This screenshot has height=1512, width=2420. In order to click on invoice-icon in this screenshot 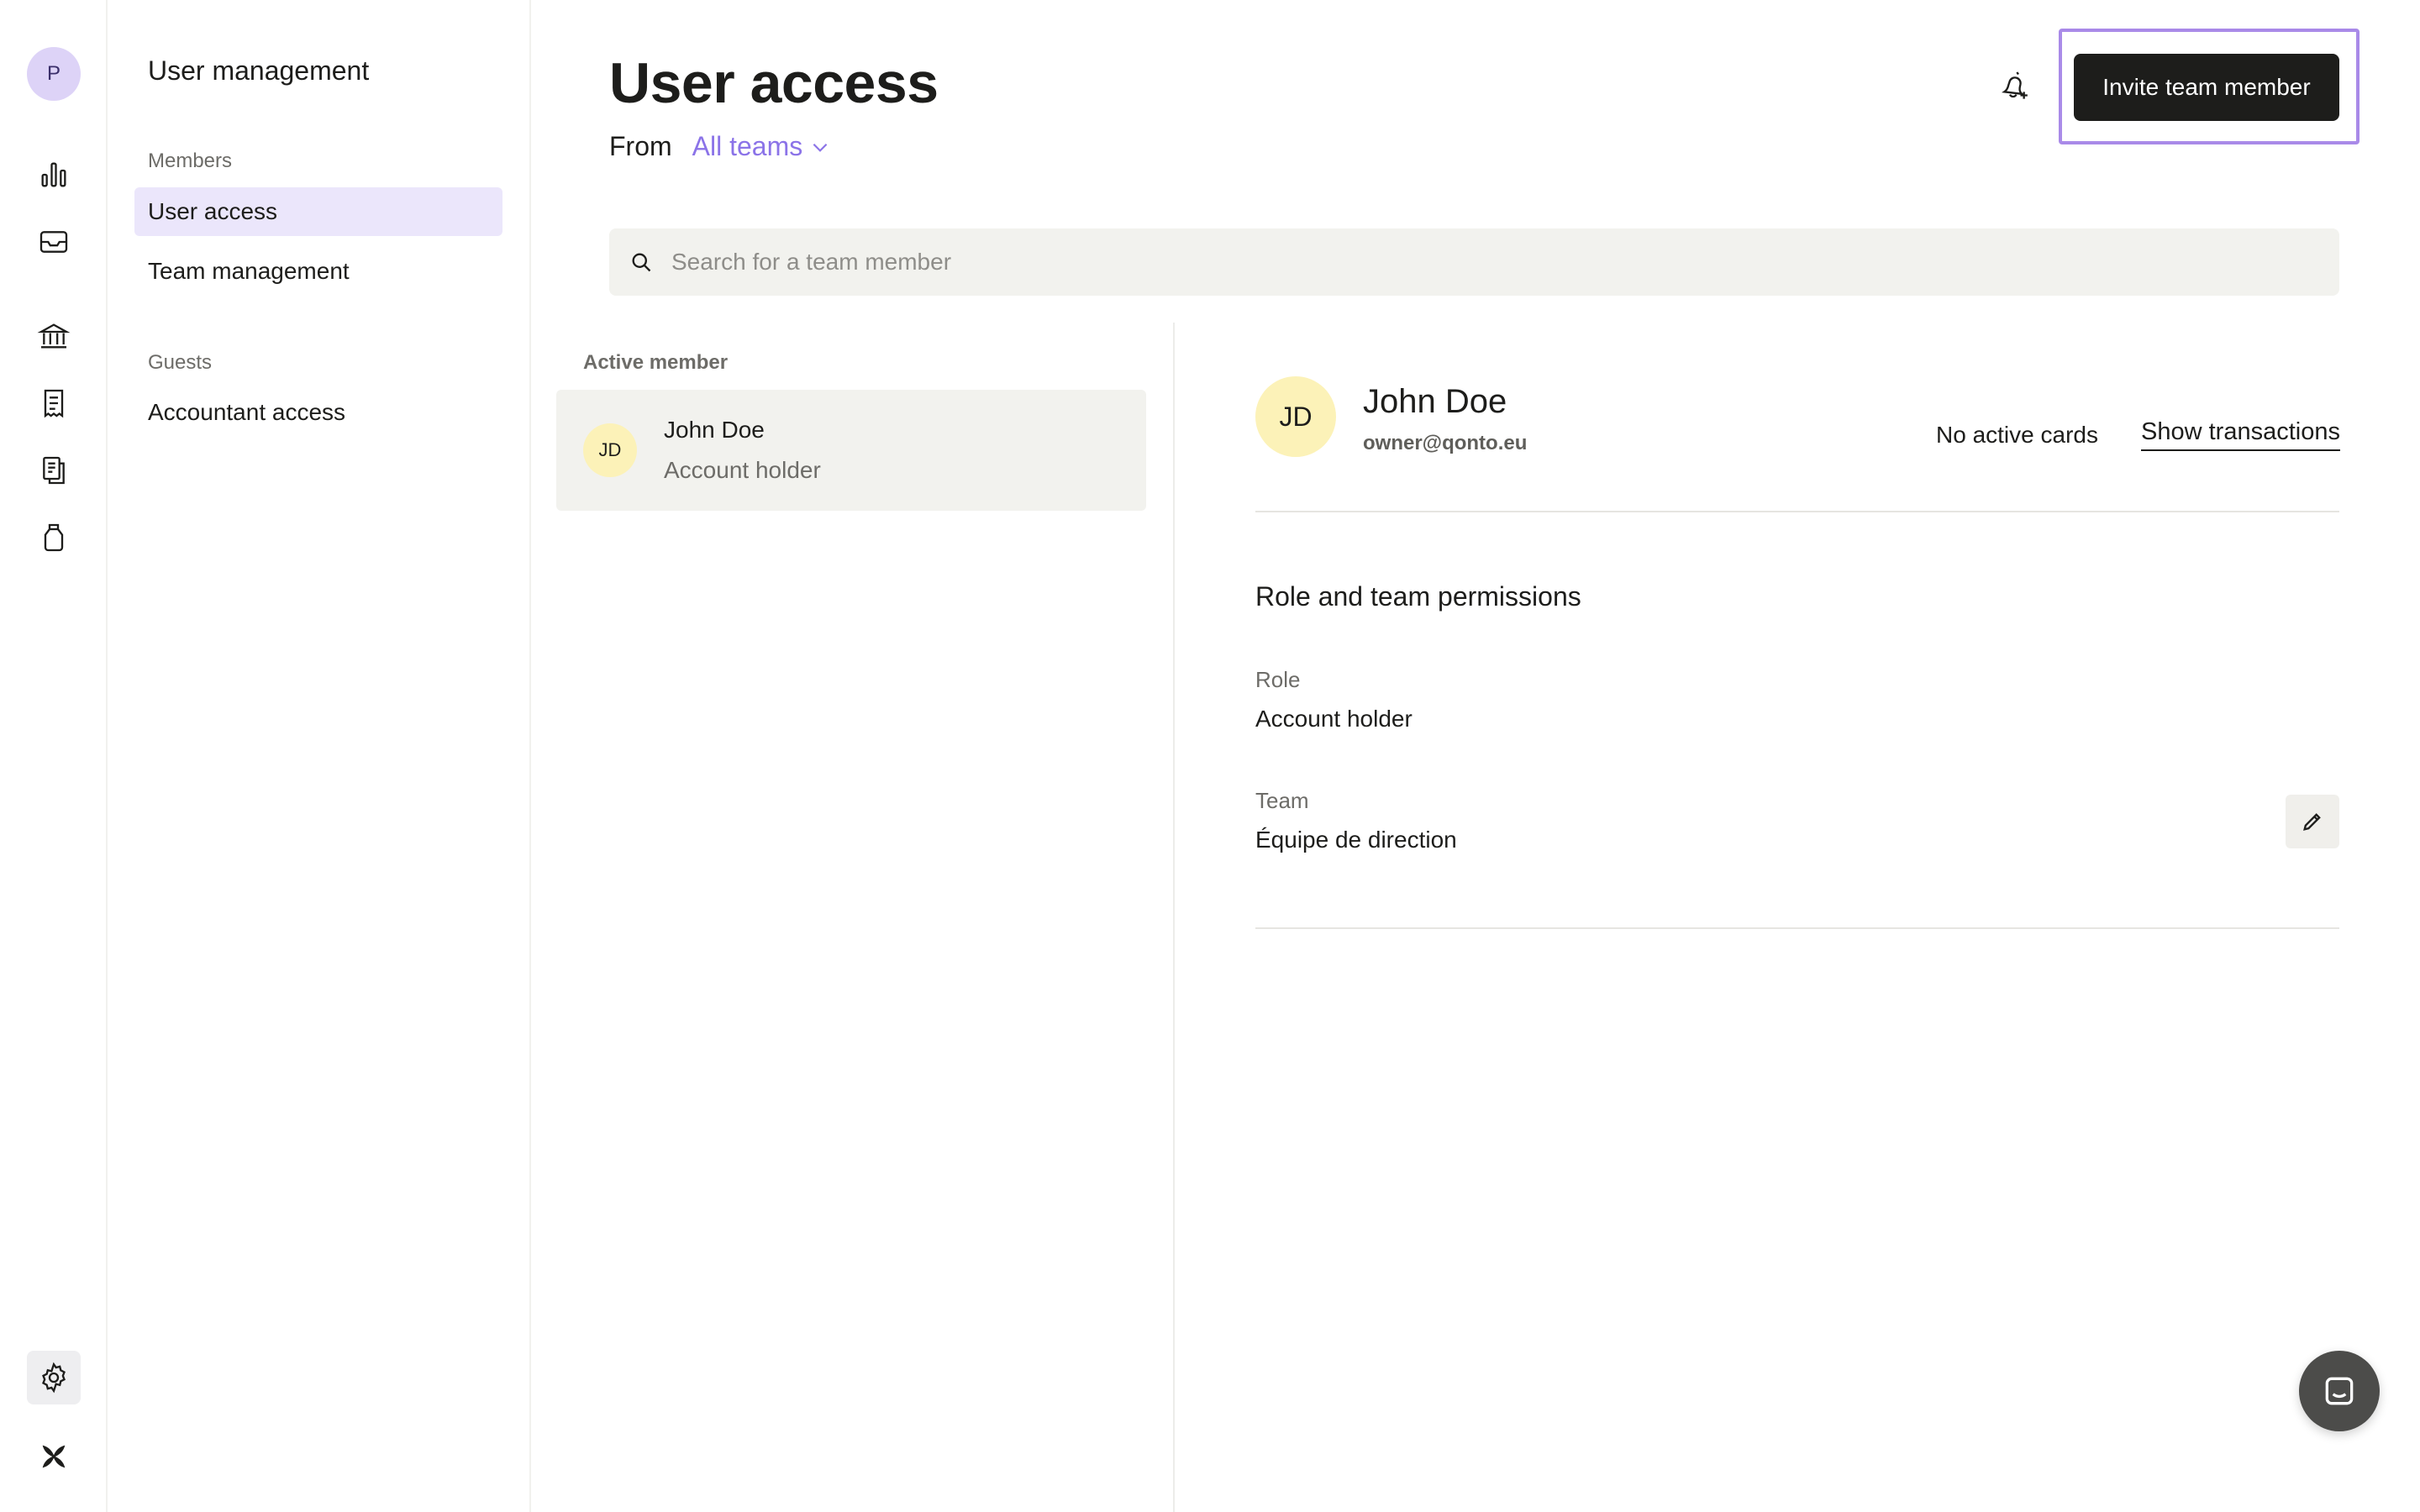, I will do `click(54, 403)`.